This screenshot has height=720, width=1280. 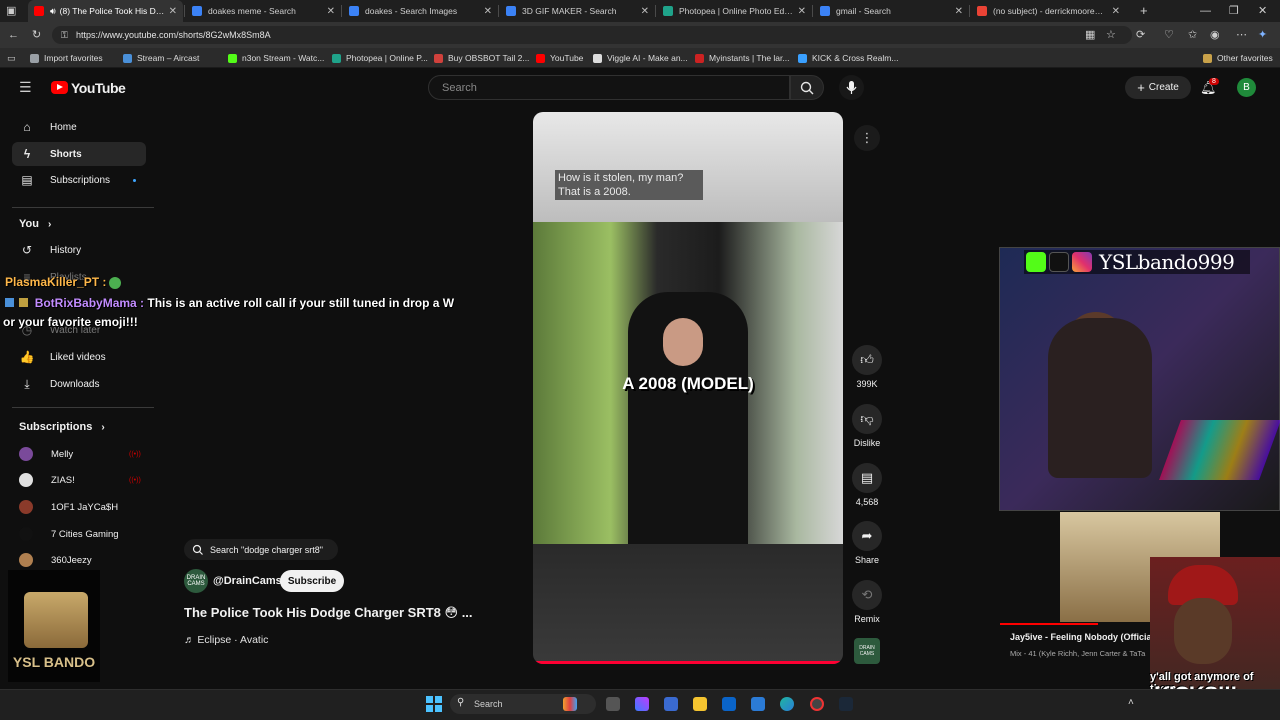 What do you see at coordinates (851, 87) in the screenshot?
I see `voice-search-button` at bounding box center [851, 87].